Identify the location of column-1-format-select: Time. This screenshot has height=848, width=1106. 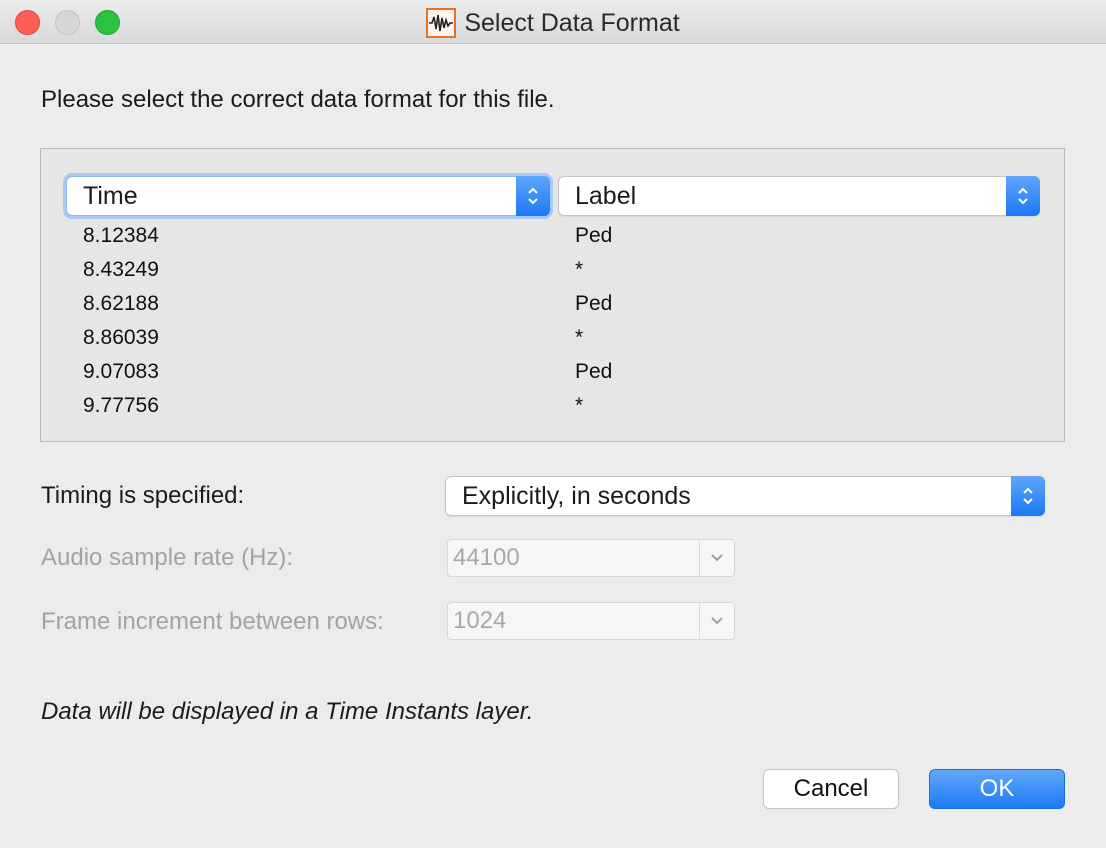
(308, 196).